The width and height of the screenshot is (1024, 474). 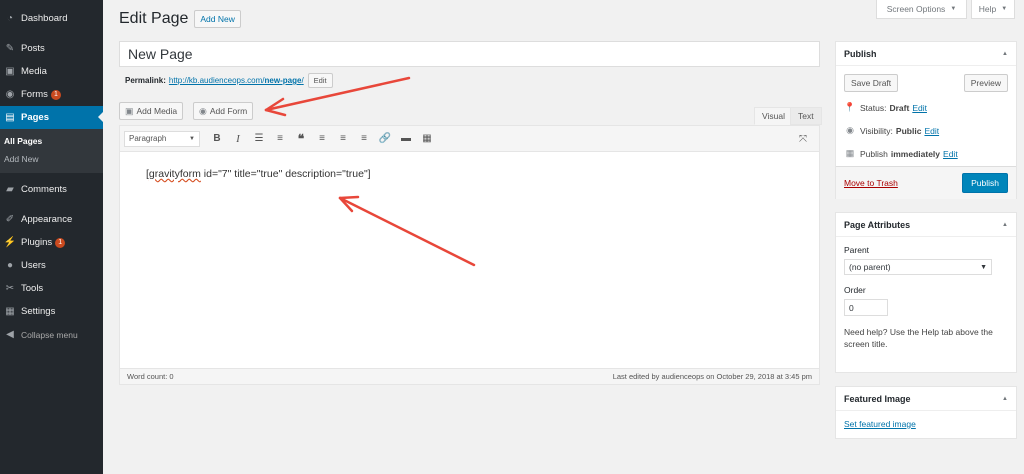 What do you see at coordinates (931, 131) in the screenshot?
I see `edit-visibility-link: Edit` at bounding box center [931, 131].